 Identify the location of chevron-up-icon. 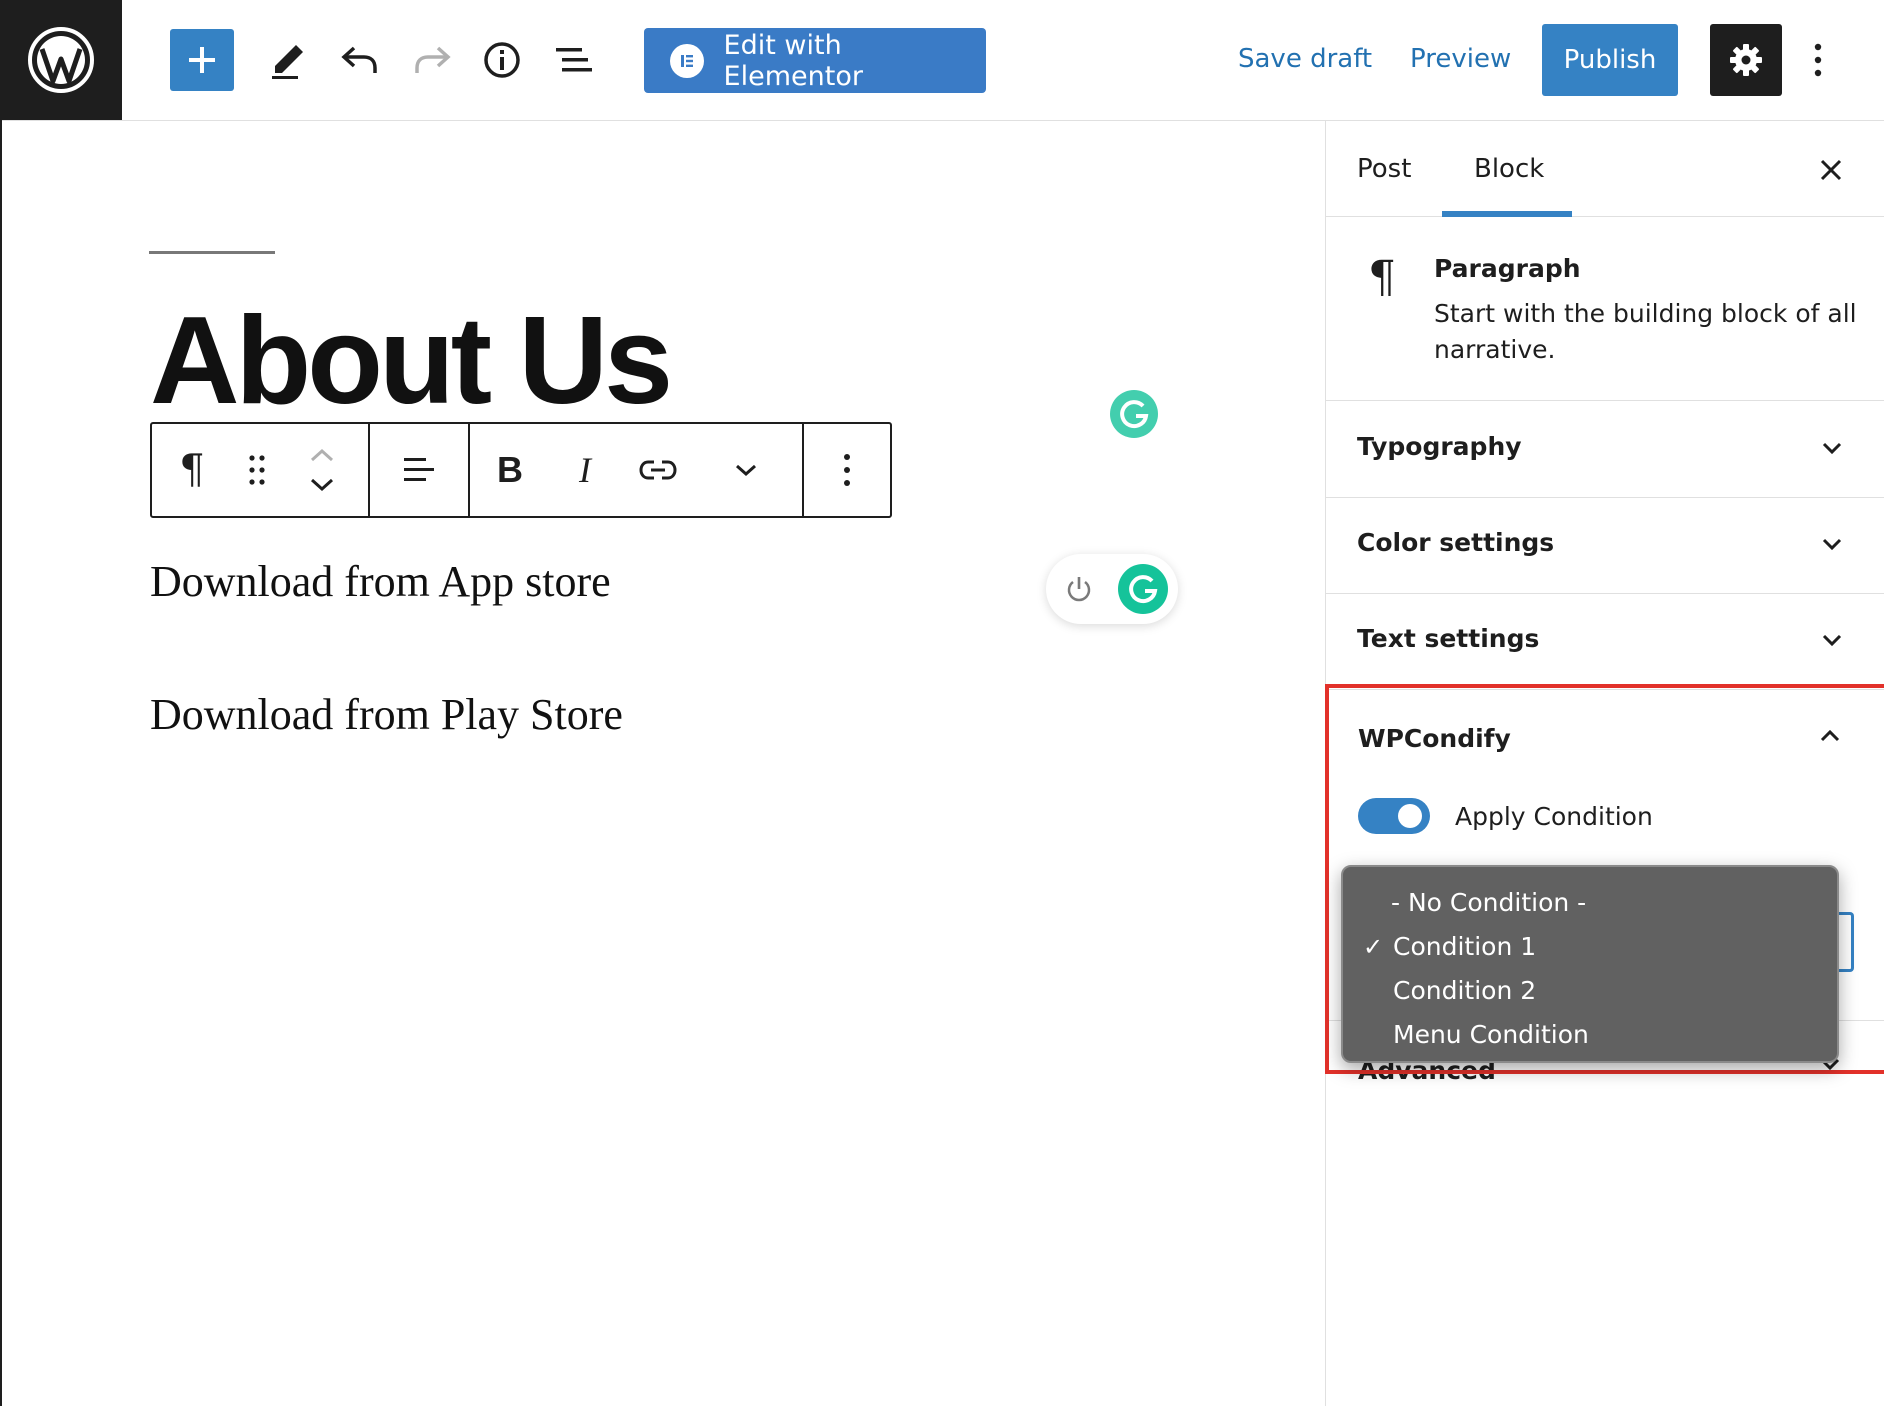
(1830, 736).